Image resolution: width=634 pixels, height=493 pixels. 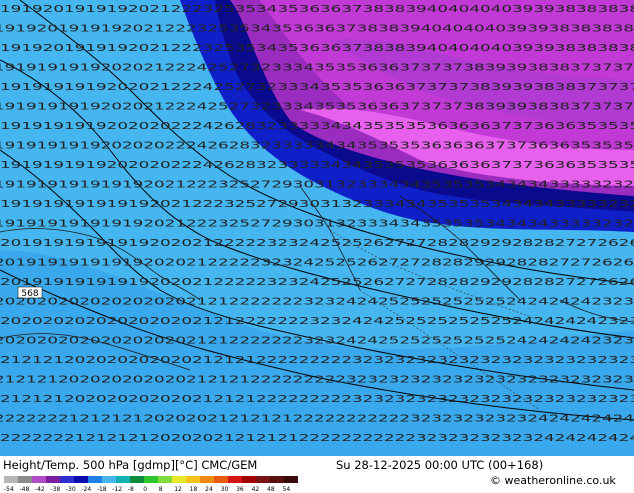 I want to click on credit-text: © weatheronline.co.uk, so click(x=553, y=480).